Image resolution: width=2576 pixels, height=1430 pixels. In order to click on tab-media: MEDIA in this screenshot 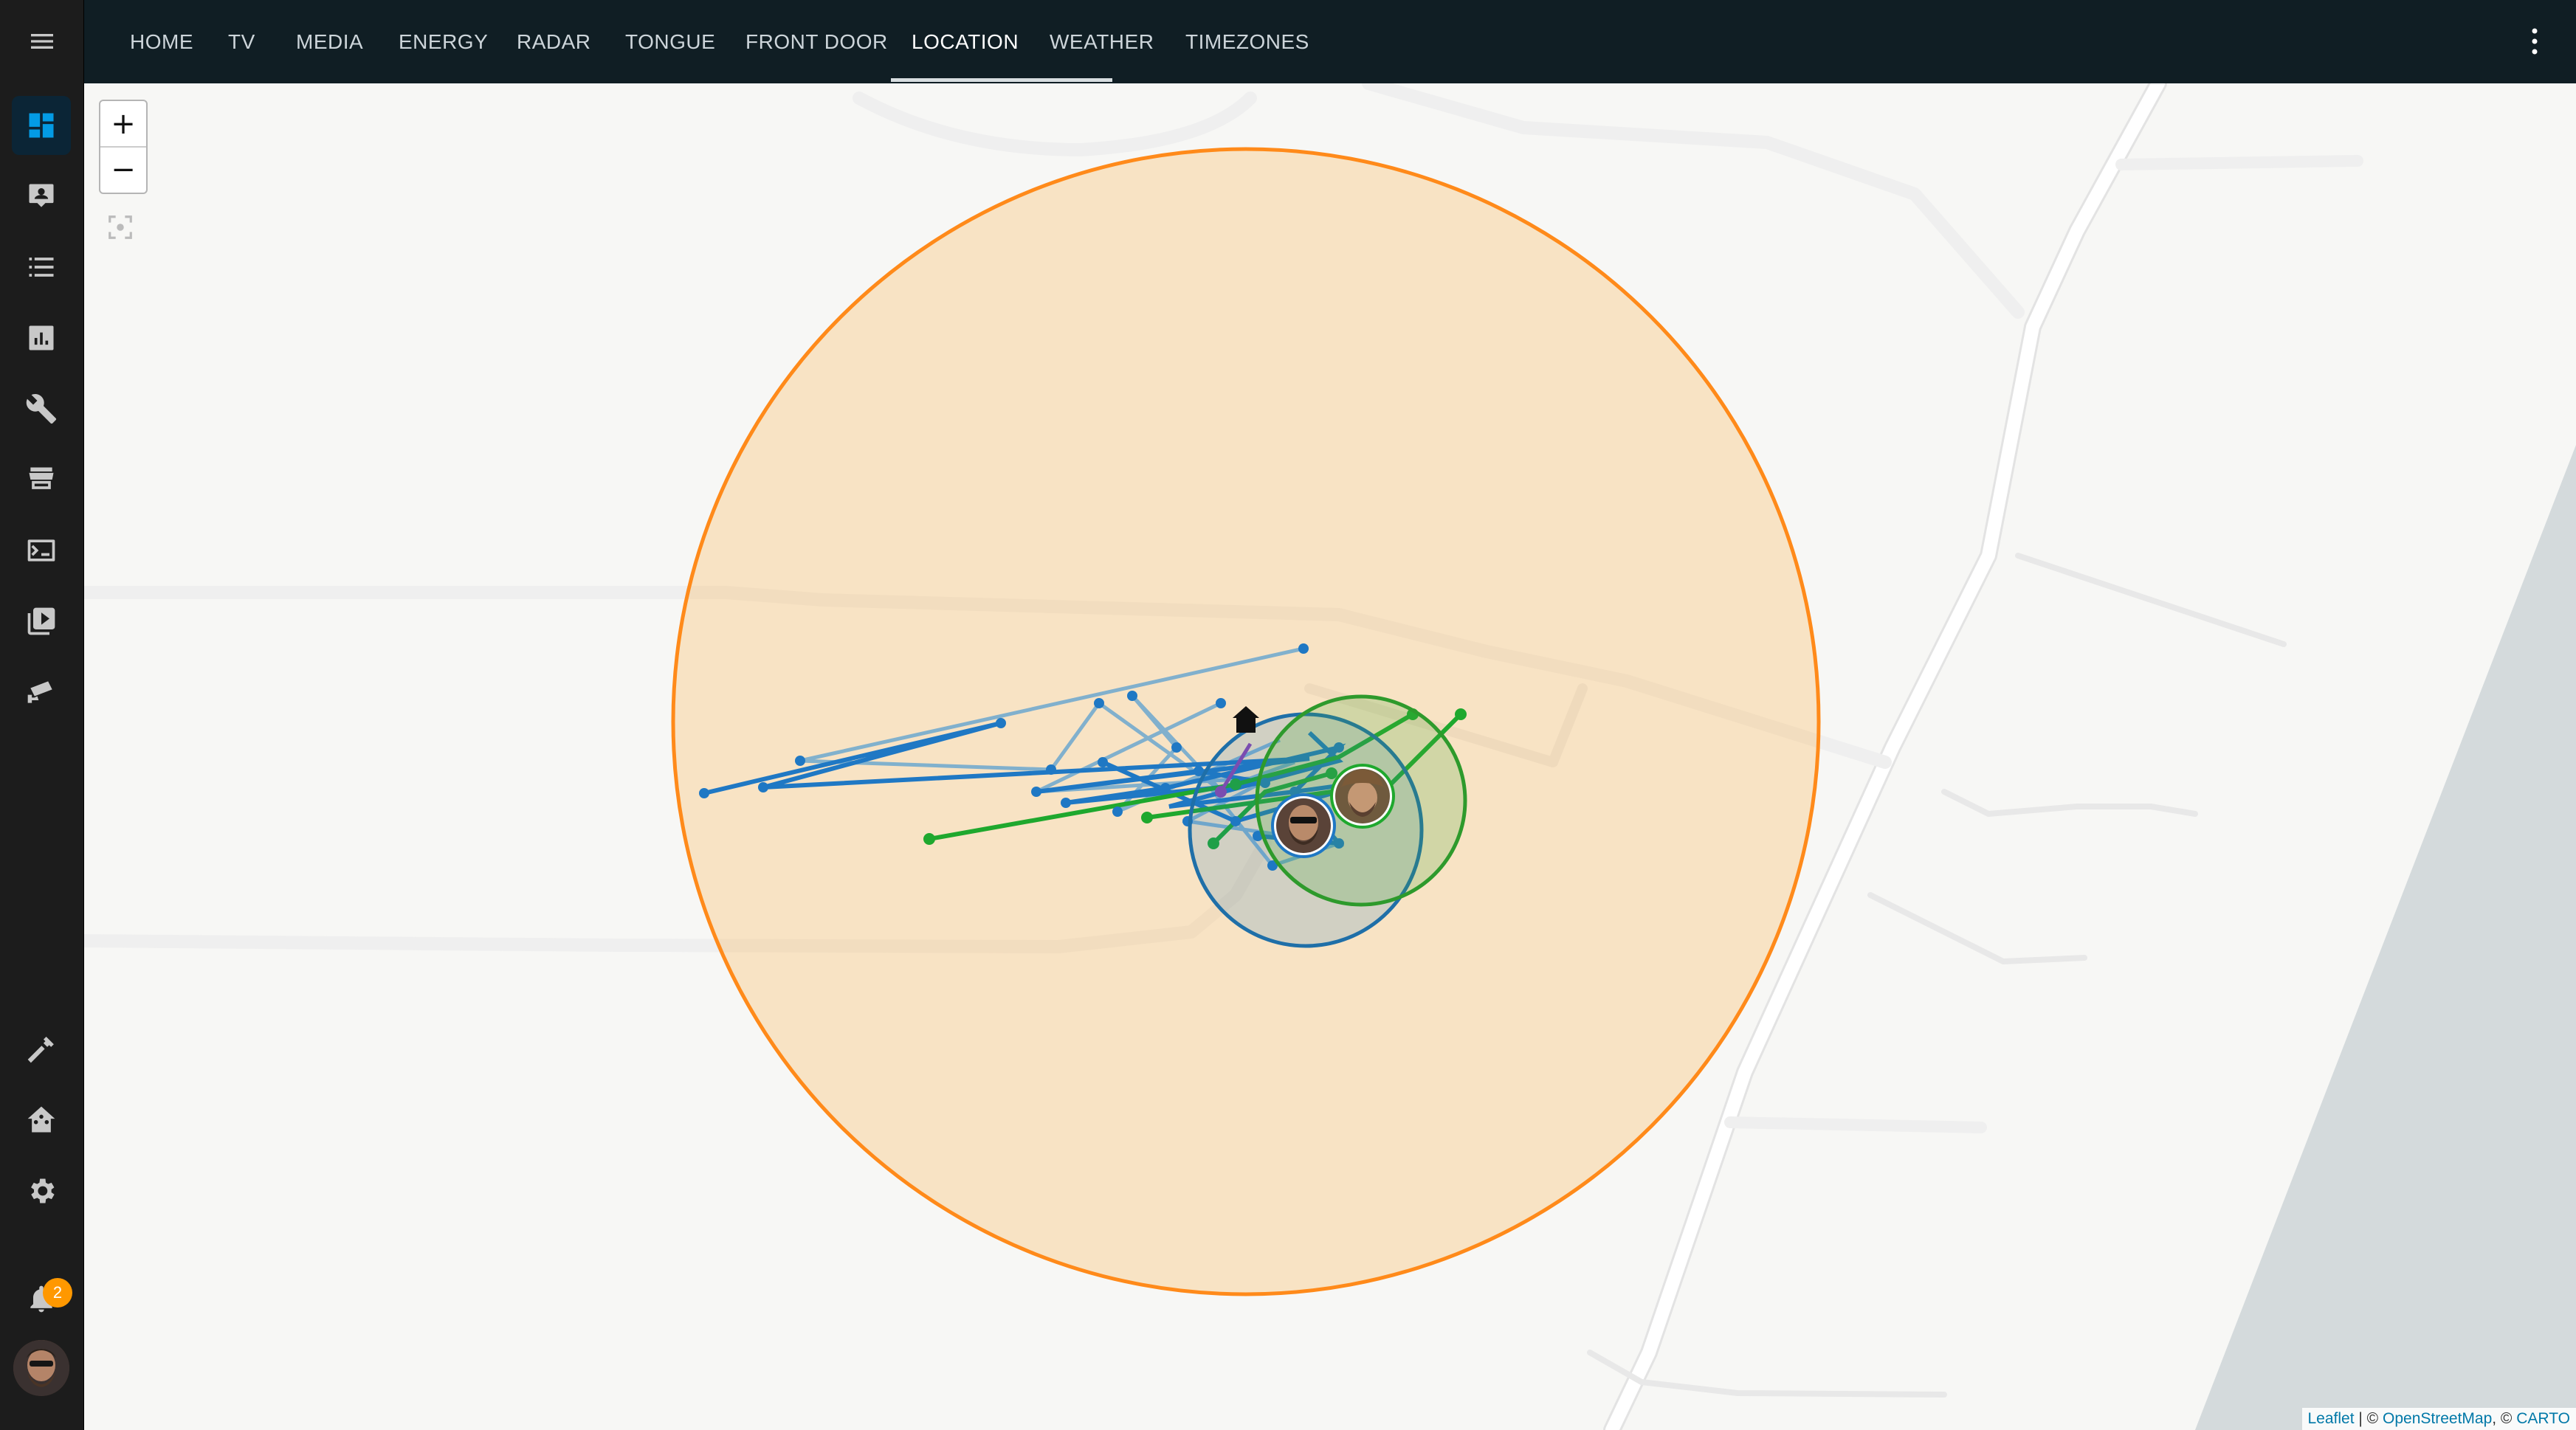, I will do `click(330, 41)`.